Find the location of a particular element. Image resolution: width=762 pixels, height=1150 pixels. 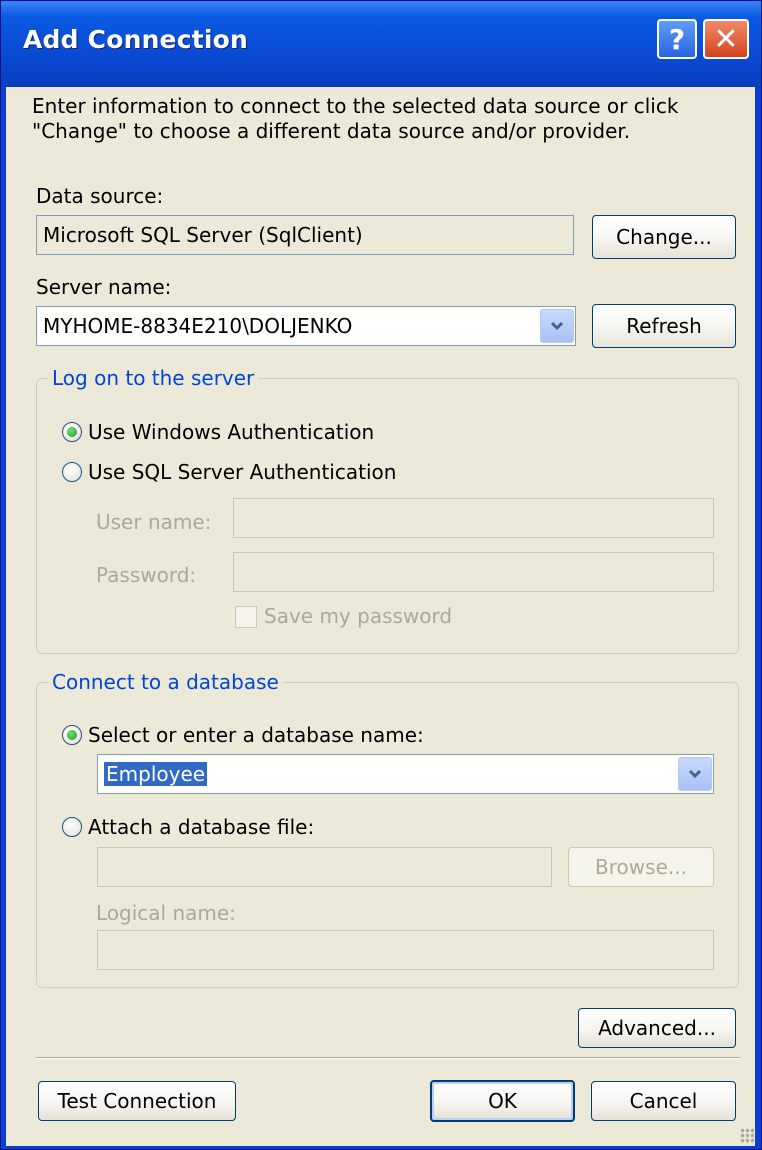

cancel-button: Cancel is located at coordinates (663, 1101).